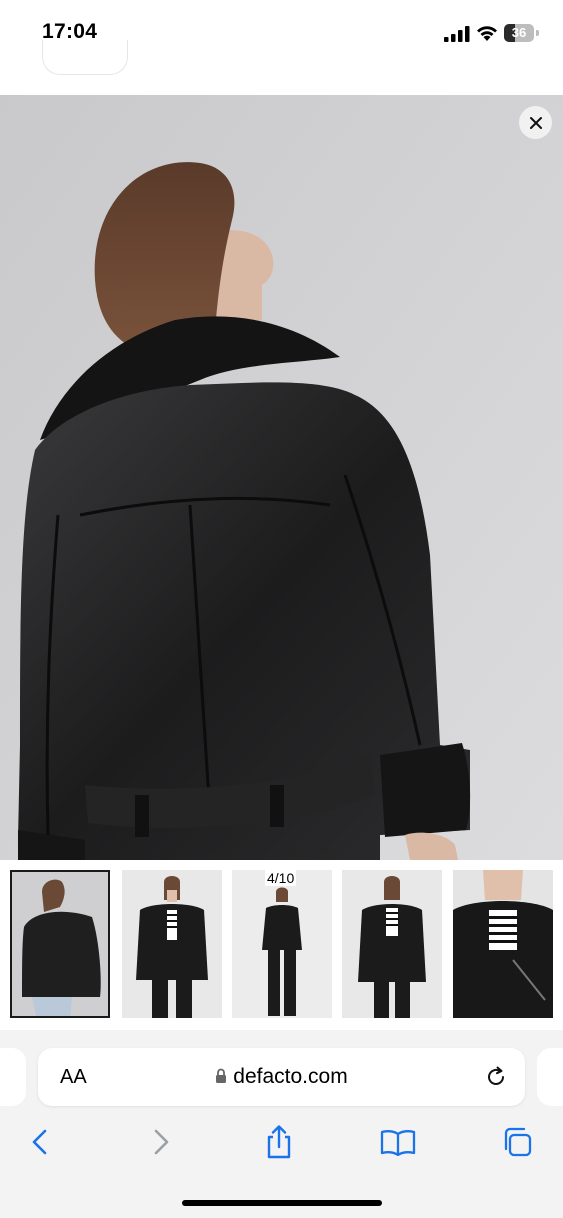 The image size is (563, 1218). I want to click on previous-tab-preview, so click(13, 1077).